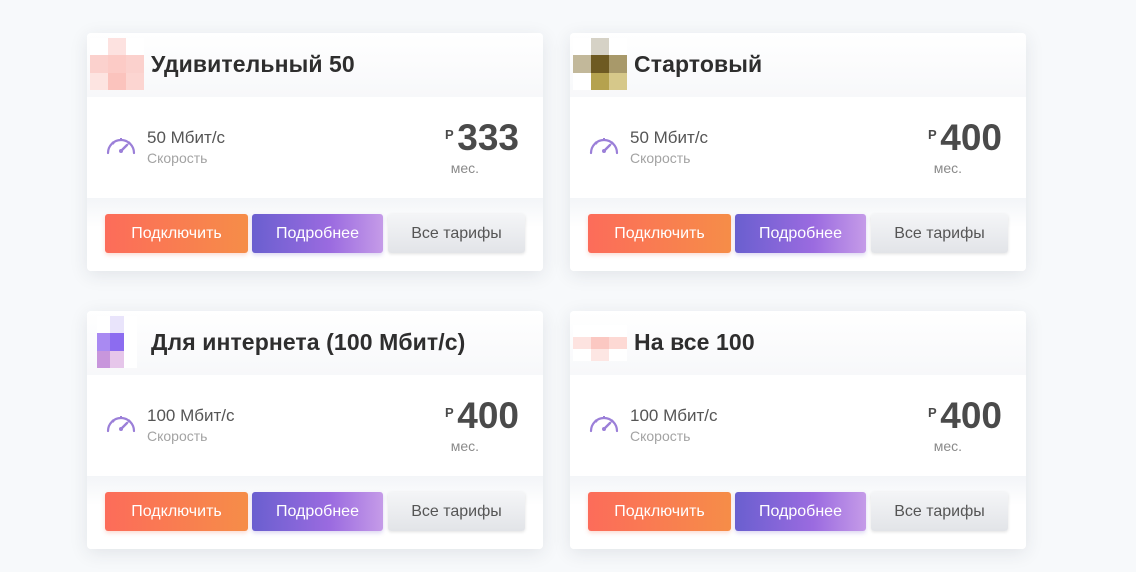 This screenshot has height=572, width=1136. I want to click on tariff-card-header: Удивительный 50, so click(315, 65).